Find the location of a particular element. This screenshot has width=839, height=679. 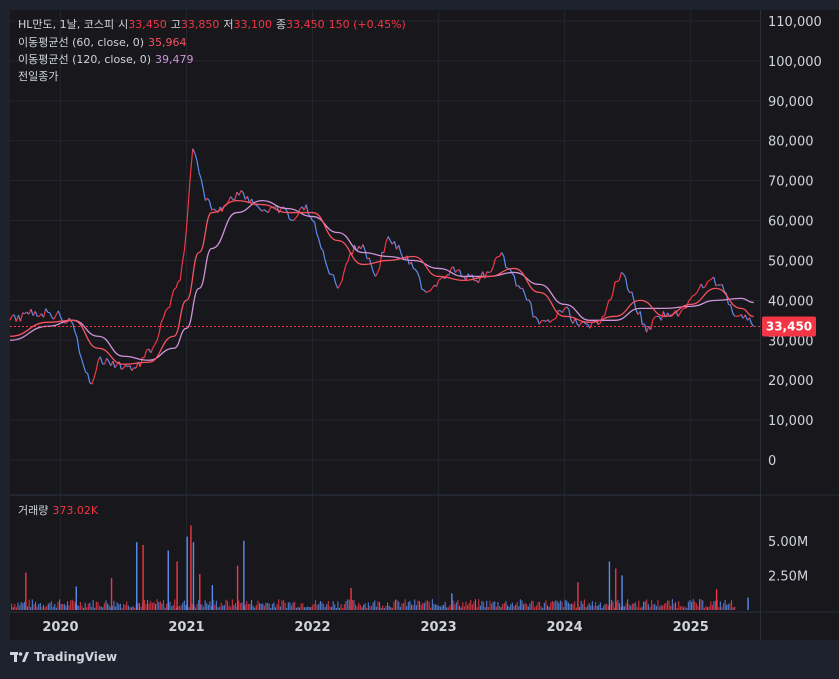

price-badge: 33,450 is located at coordinates (789, 327).